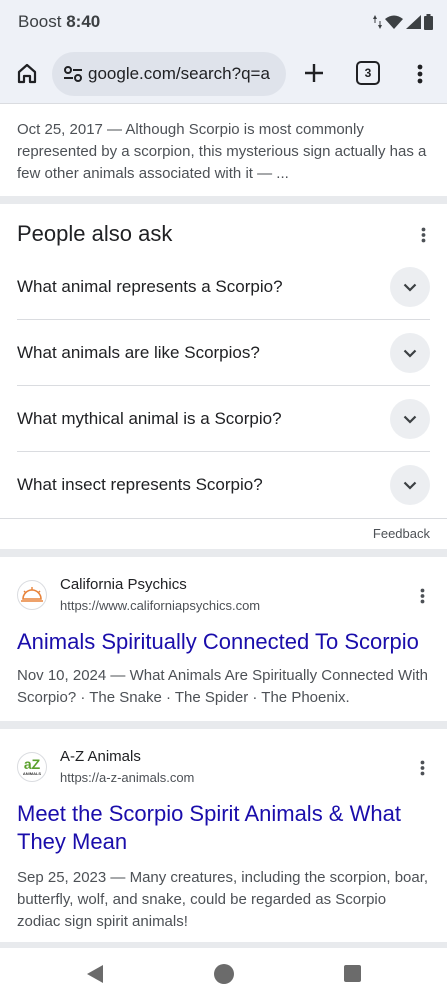 The width and height of the screenshot is (447, 1000). I want to click on tab-switcher-button: 3, so click(368, 73).